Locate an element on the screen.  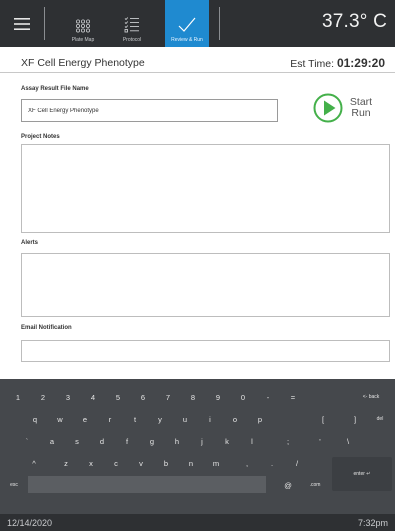
file-name-input is located at coordinates (149, 110).